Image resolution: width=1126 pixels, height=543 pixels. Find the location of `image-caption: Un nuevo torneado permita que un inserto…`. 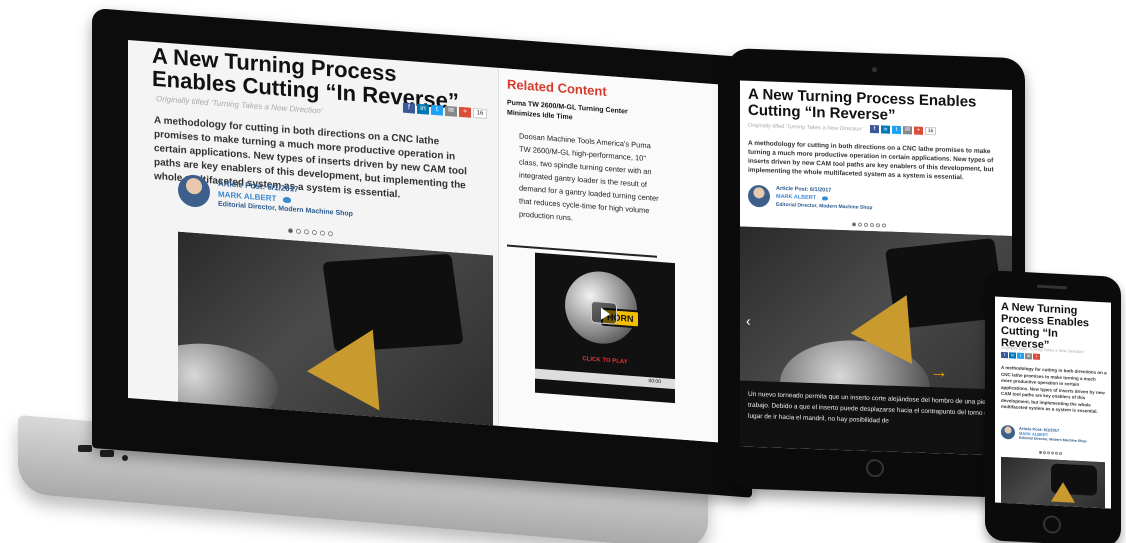

image-caption: Un nuevo torneado permita que un inserto… is located at coordinates (875, 407).